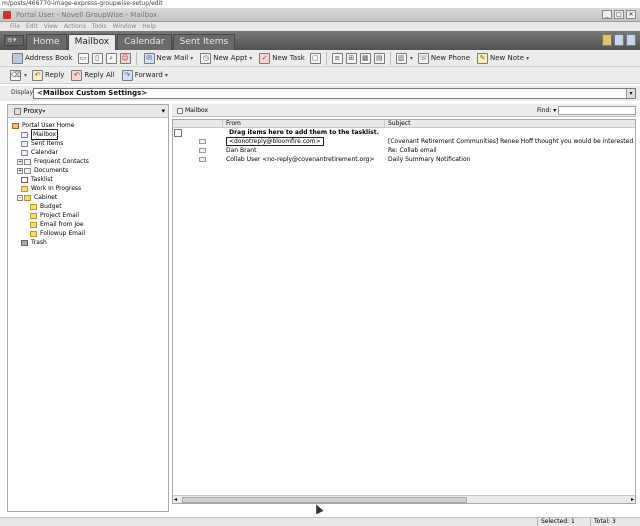  I want to click on forward-button: ↷ Forward ▾, so click(145, 75).